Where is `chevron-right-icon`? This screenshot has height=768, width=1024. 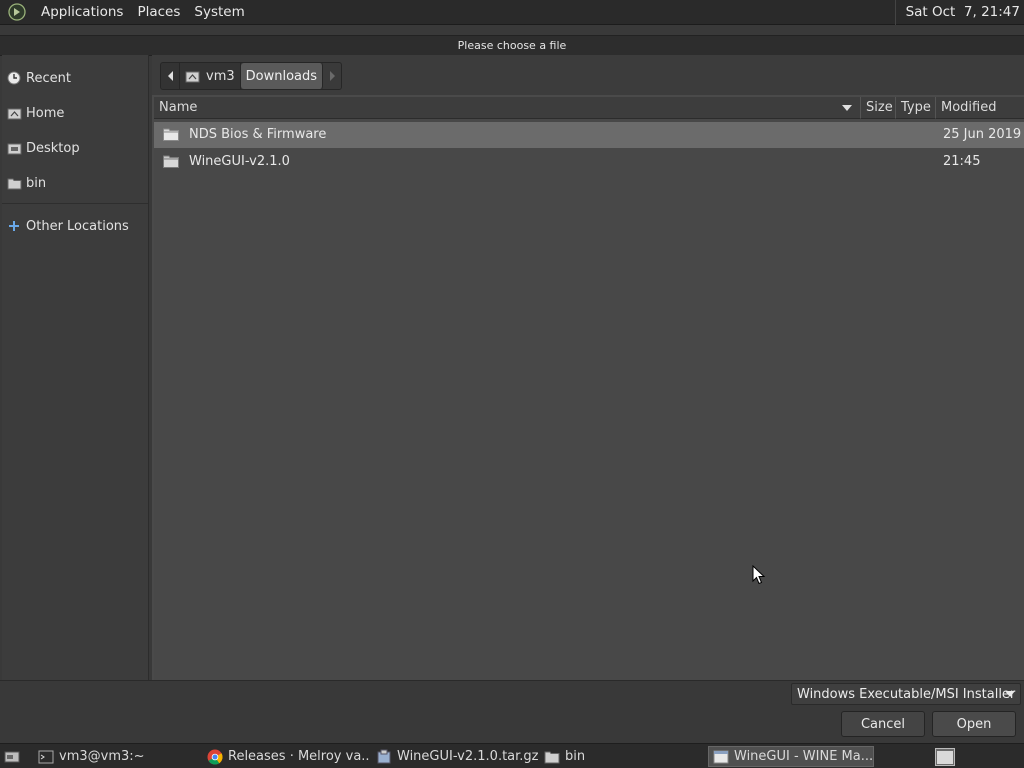
chevron-right-icon is located at coordinates (332, 76).